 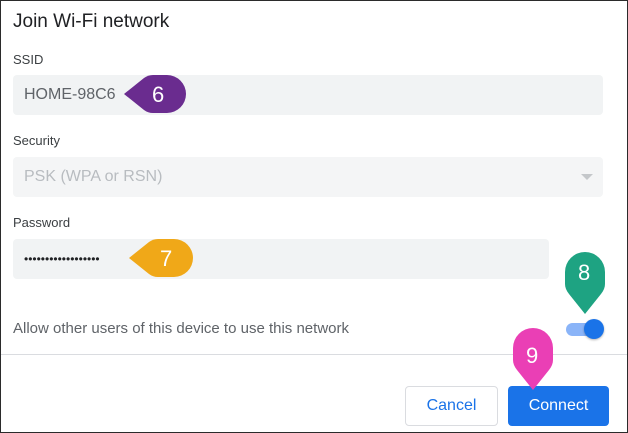 I want to click on dialog-title: Join Wi-Fi network, so click(x=91, y=21).